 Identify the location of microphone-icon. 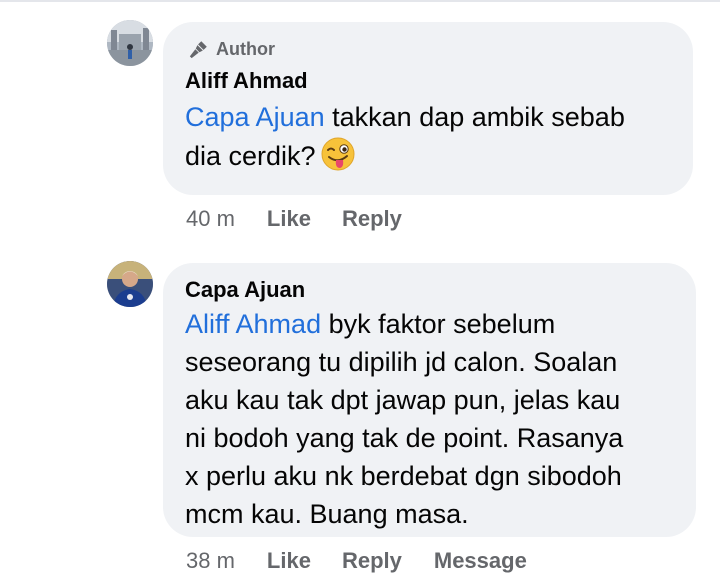
(198, 50).